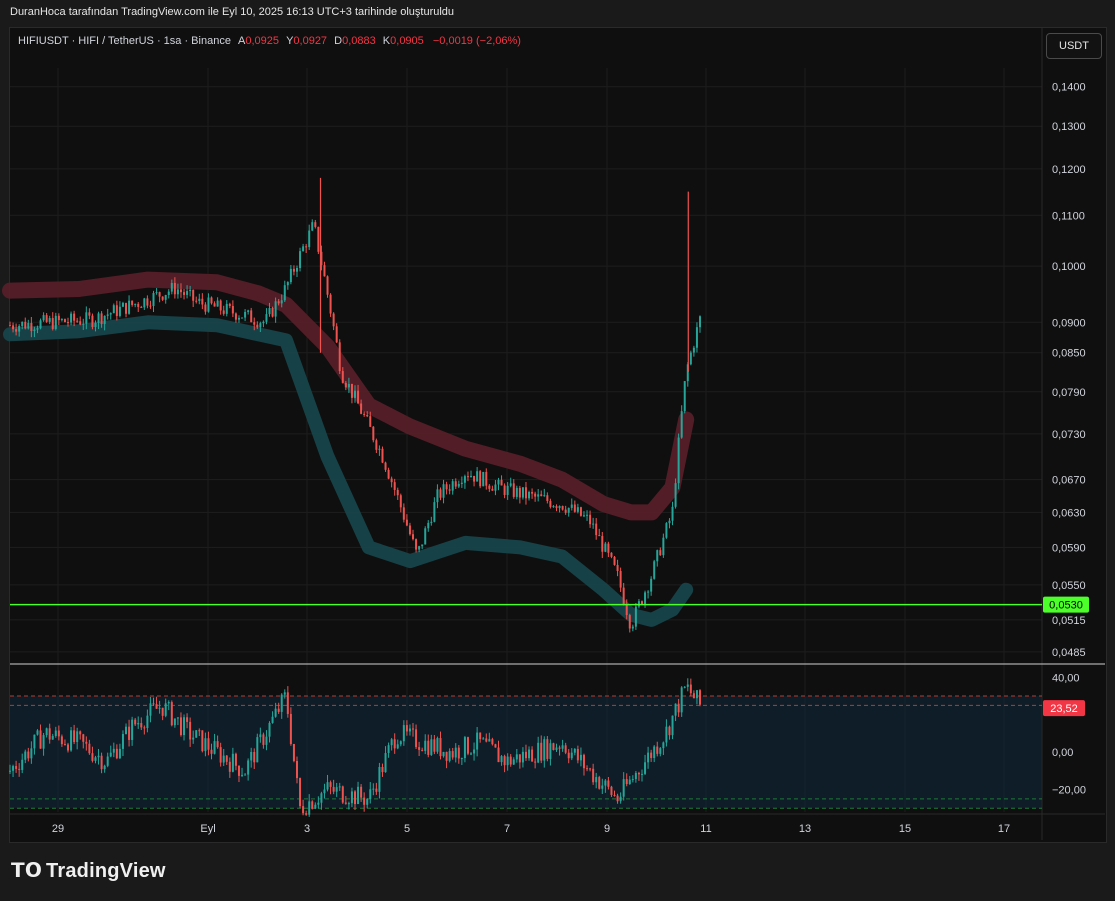  What do you see at coordinates (1069, 323) in the screenshot?
I see `price-tick-label: 0,0900` at bounding box center [1069, 323].